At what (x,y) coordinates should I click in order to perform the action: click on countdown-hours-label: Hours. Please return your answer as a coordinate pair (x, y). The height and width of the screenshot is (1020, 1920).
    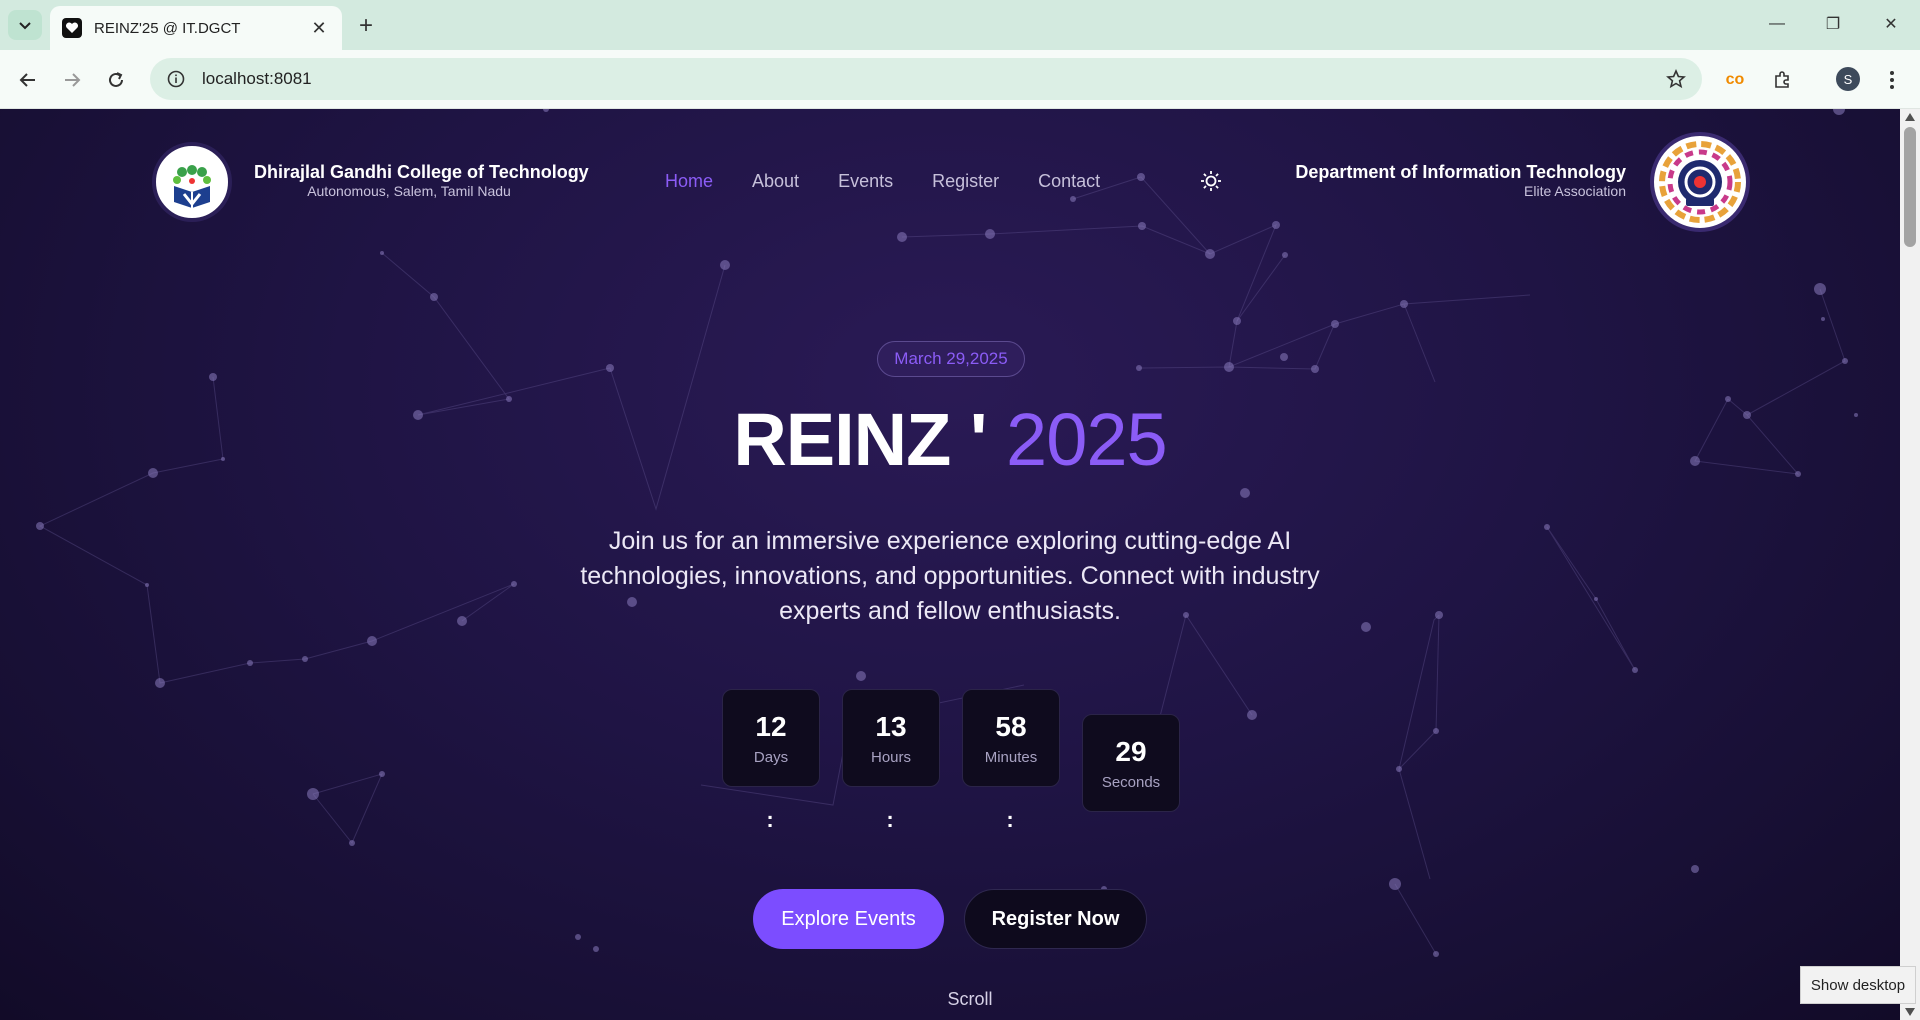
    Looking at the image, I should click on (890, 757).